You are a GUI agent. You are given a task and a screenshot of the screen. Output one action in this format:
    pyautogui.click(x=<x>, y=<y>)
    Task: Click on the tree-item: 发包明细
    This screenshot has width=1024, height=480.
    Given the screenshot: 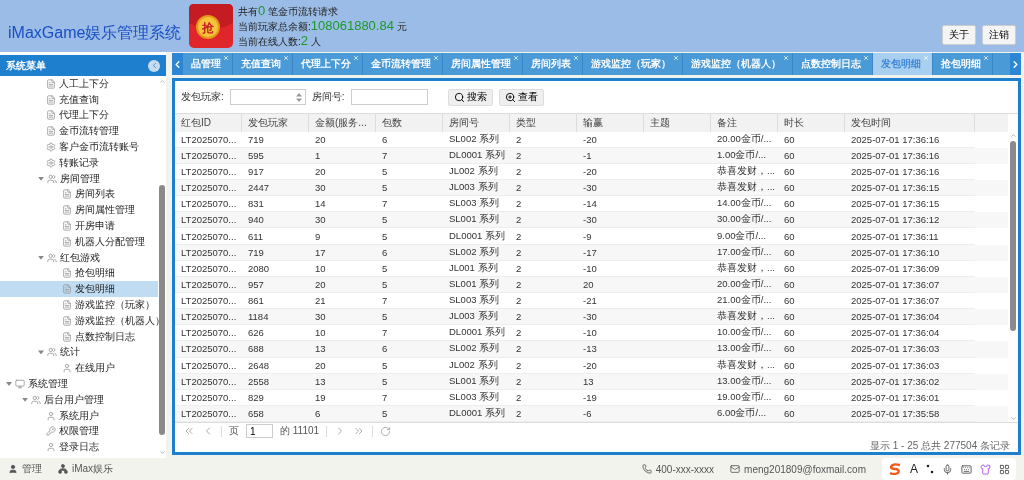 What is the action you would take?
    pyautogui.click(x=79, y=289)
    